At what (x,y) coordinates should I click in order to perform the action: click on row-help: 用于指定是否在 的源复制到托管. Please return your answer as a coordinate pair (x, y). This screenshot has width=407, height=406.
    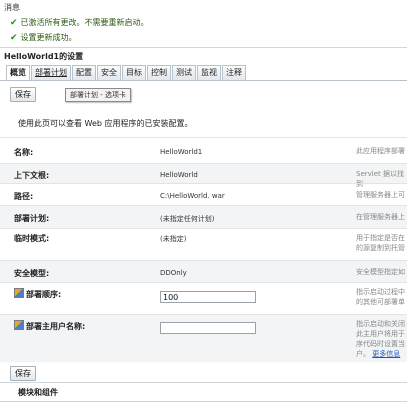
    Looking at the image, I should click on (380, 243).